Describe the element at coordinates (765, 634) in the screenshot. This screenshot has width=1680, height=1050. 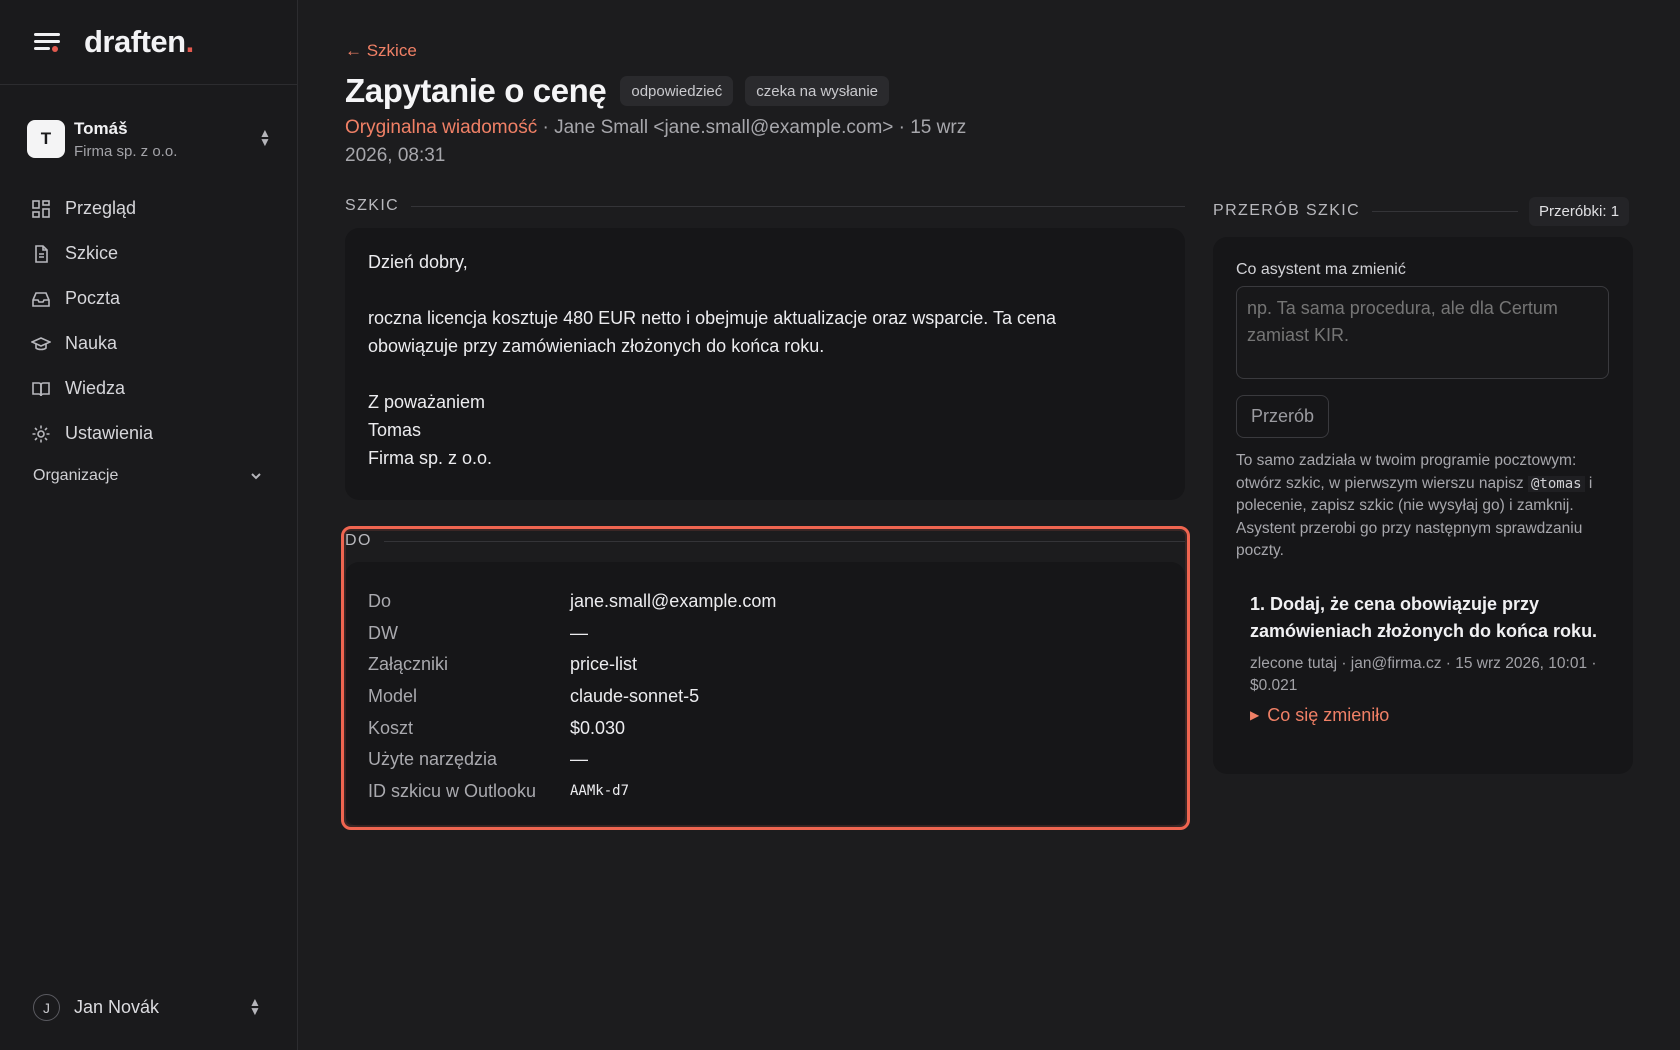
I see `detail-row: DW —` at that location.